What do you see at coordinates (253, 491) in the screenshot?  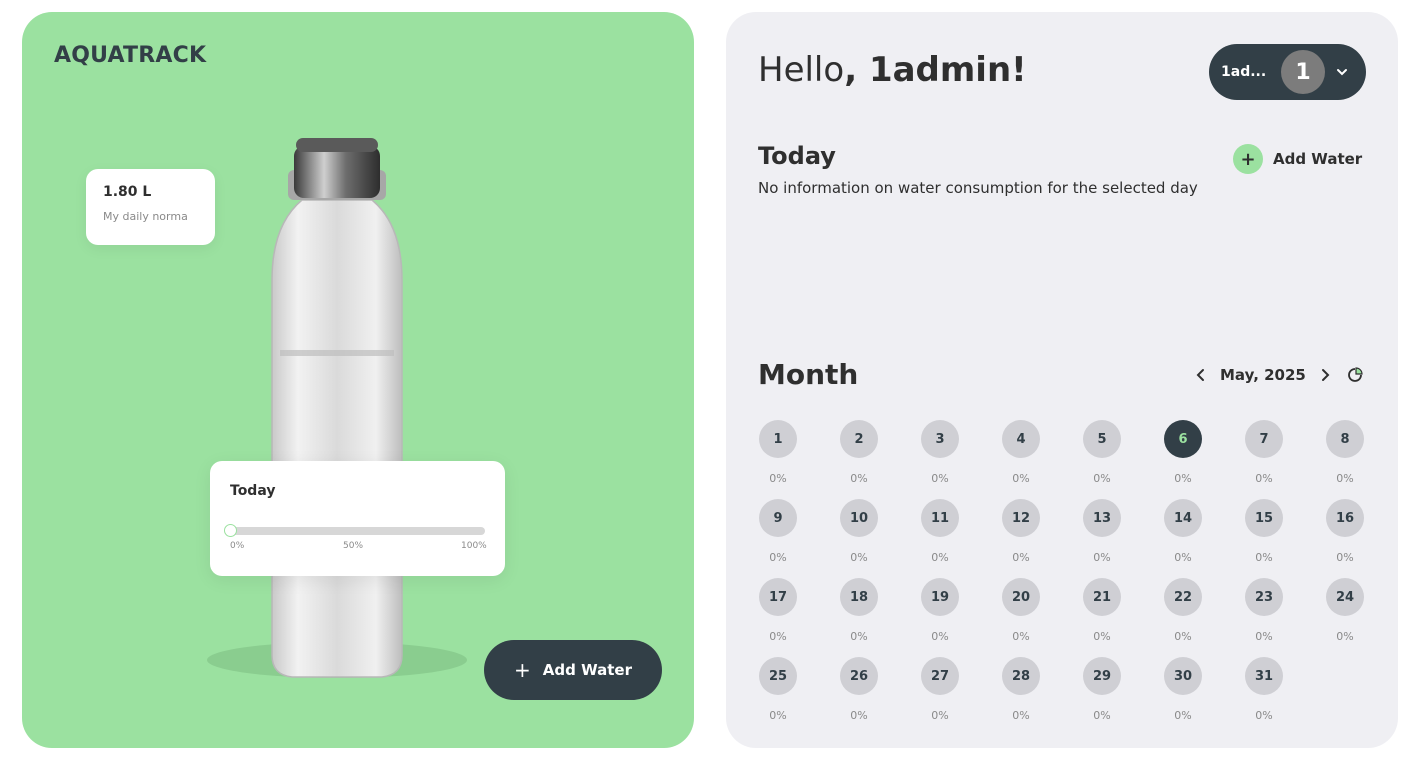 I see `today-progress-title: Today` at bounding box center [253, 491].